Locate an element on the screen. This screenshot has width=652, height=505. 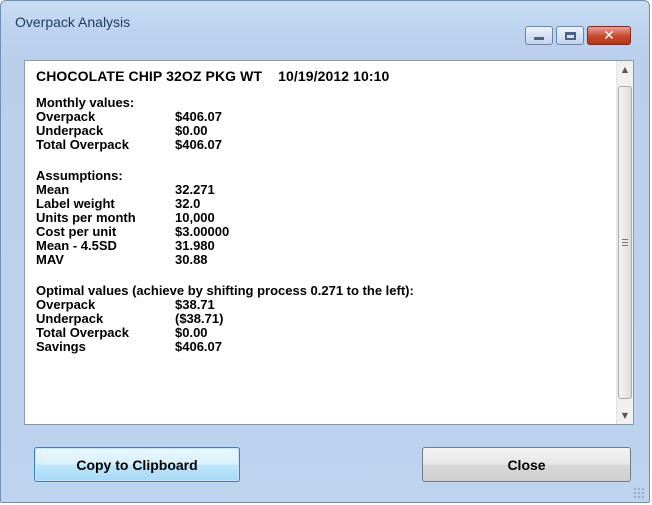
table-row: Overpack $406.07 is located at coordinates (129, 116).